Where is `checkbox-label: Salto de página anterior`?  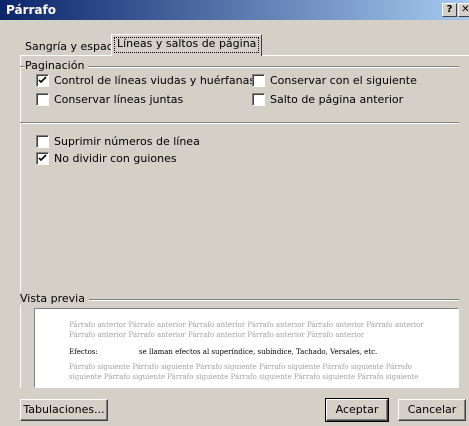 checkbox-label: Salto de página anterior is located at coordinates (337, 99).